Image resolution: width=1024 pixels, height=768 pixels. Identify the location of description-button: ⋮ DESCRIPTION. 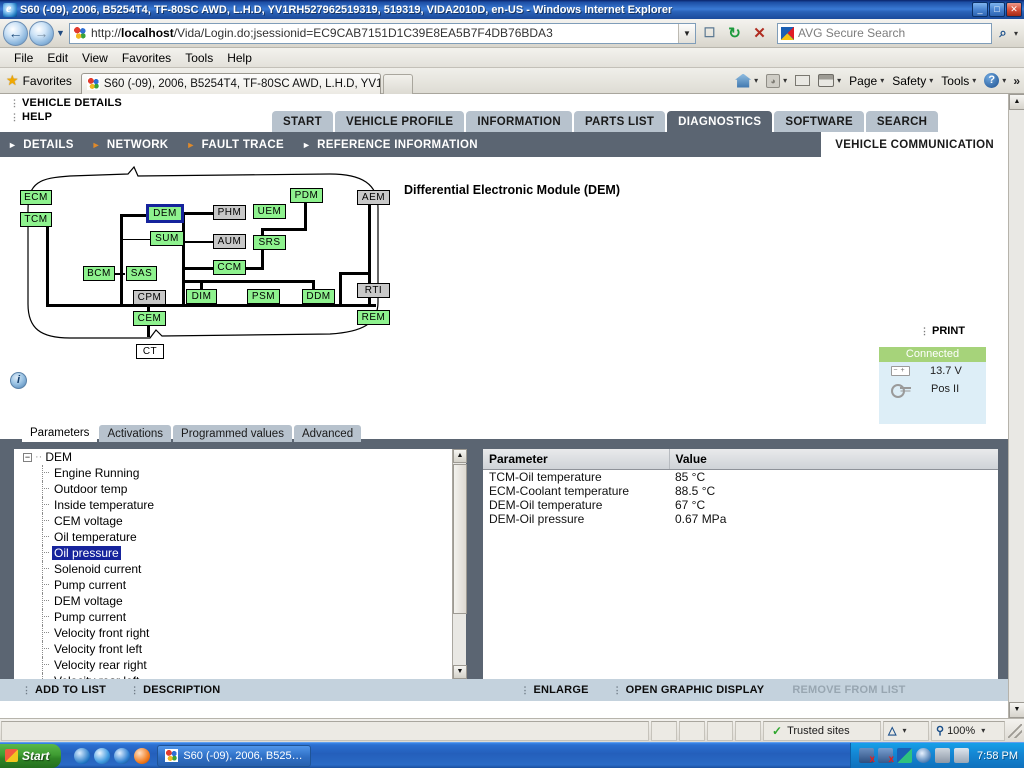
(175, 690).